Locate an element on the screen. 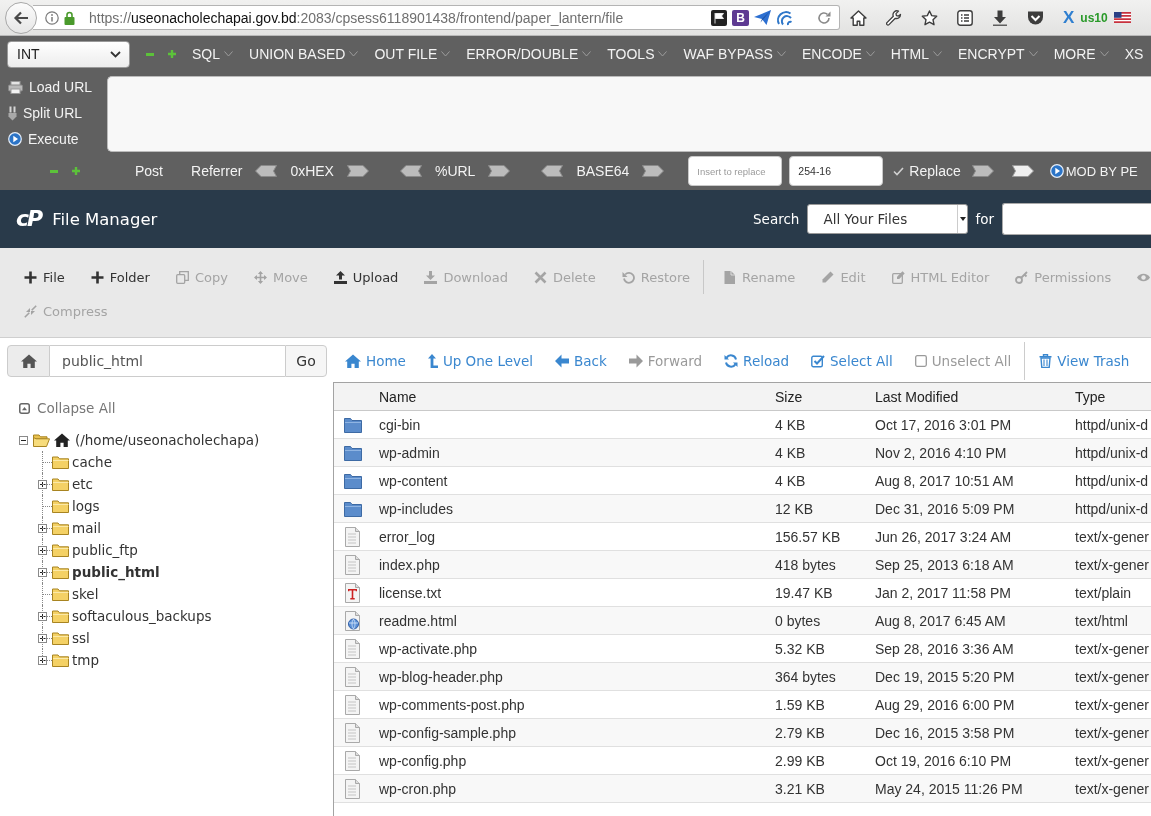 This screenshot has height=816, width=1151. address-bar: https://useonacholechapai.gov.bd:2083/cpsess6118901438/frontend/paper_lantern/file B is located at coordinates (436, 17).